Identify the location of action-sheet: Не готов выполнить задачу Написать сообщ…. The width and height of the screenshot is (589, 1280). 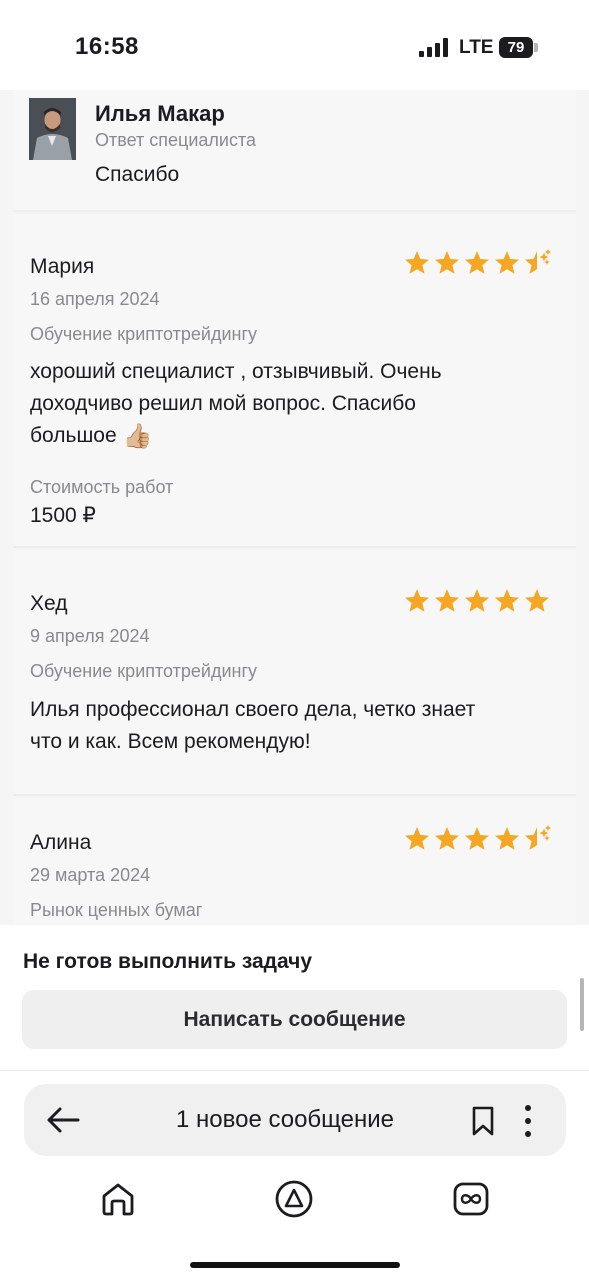
(294, 997).